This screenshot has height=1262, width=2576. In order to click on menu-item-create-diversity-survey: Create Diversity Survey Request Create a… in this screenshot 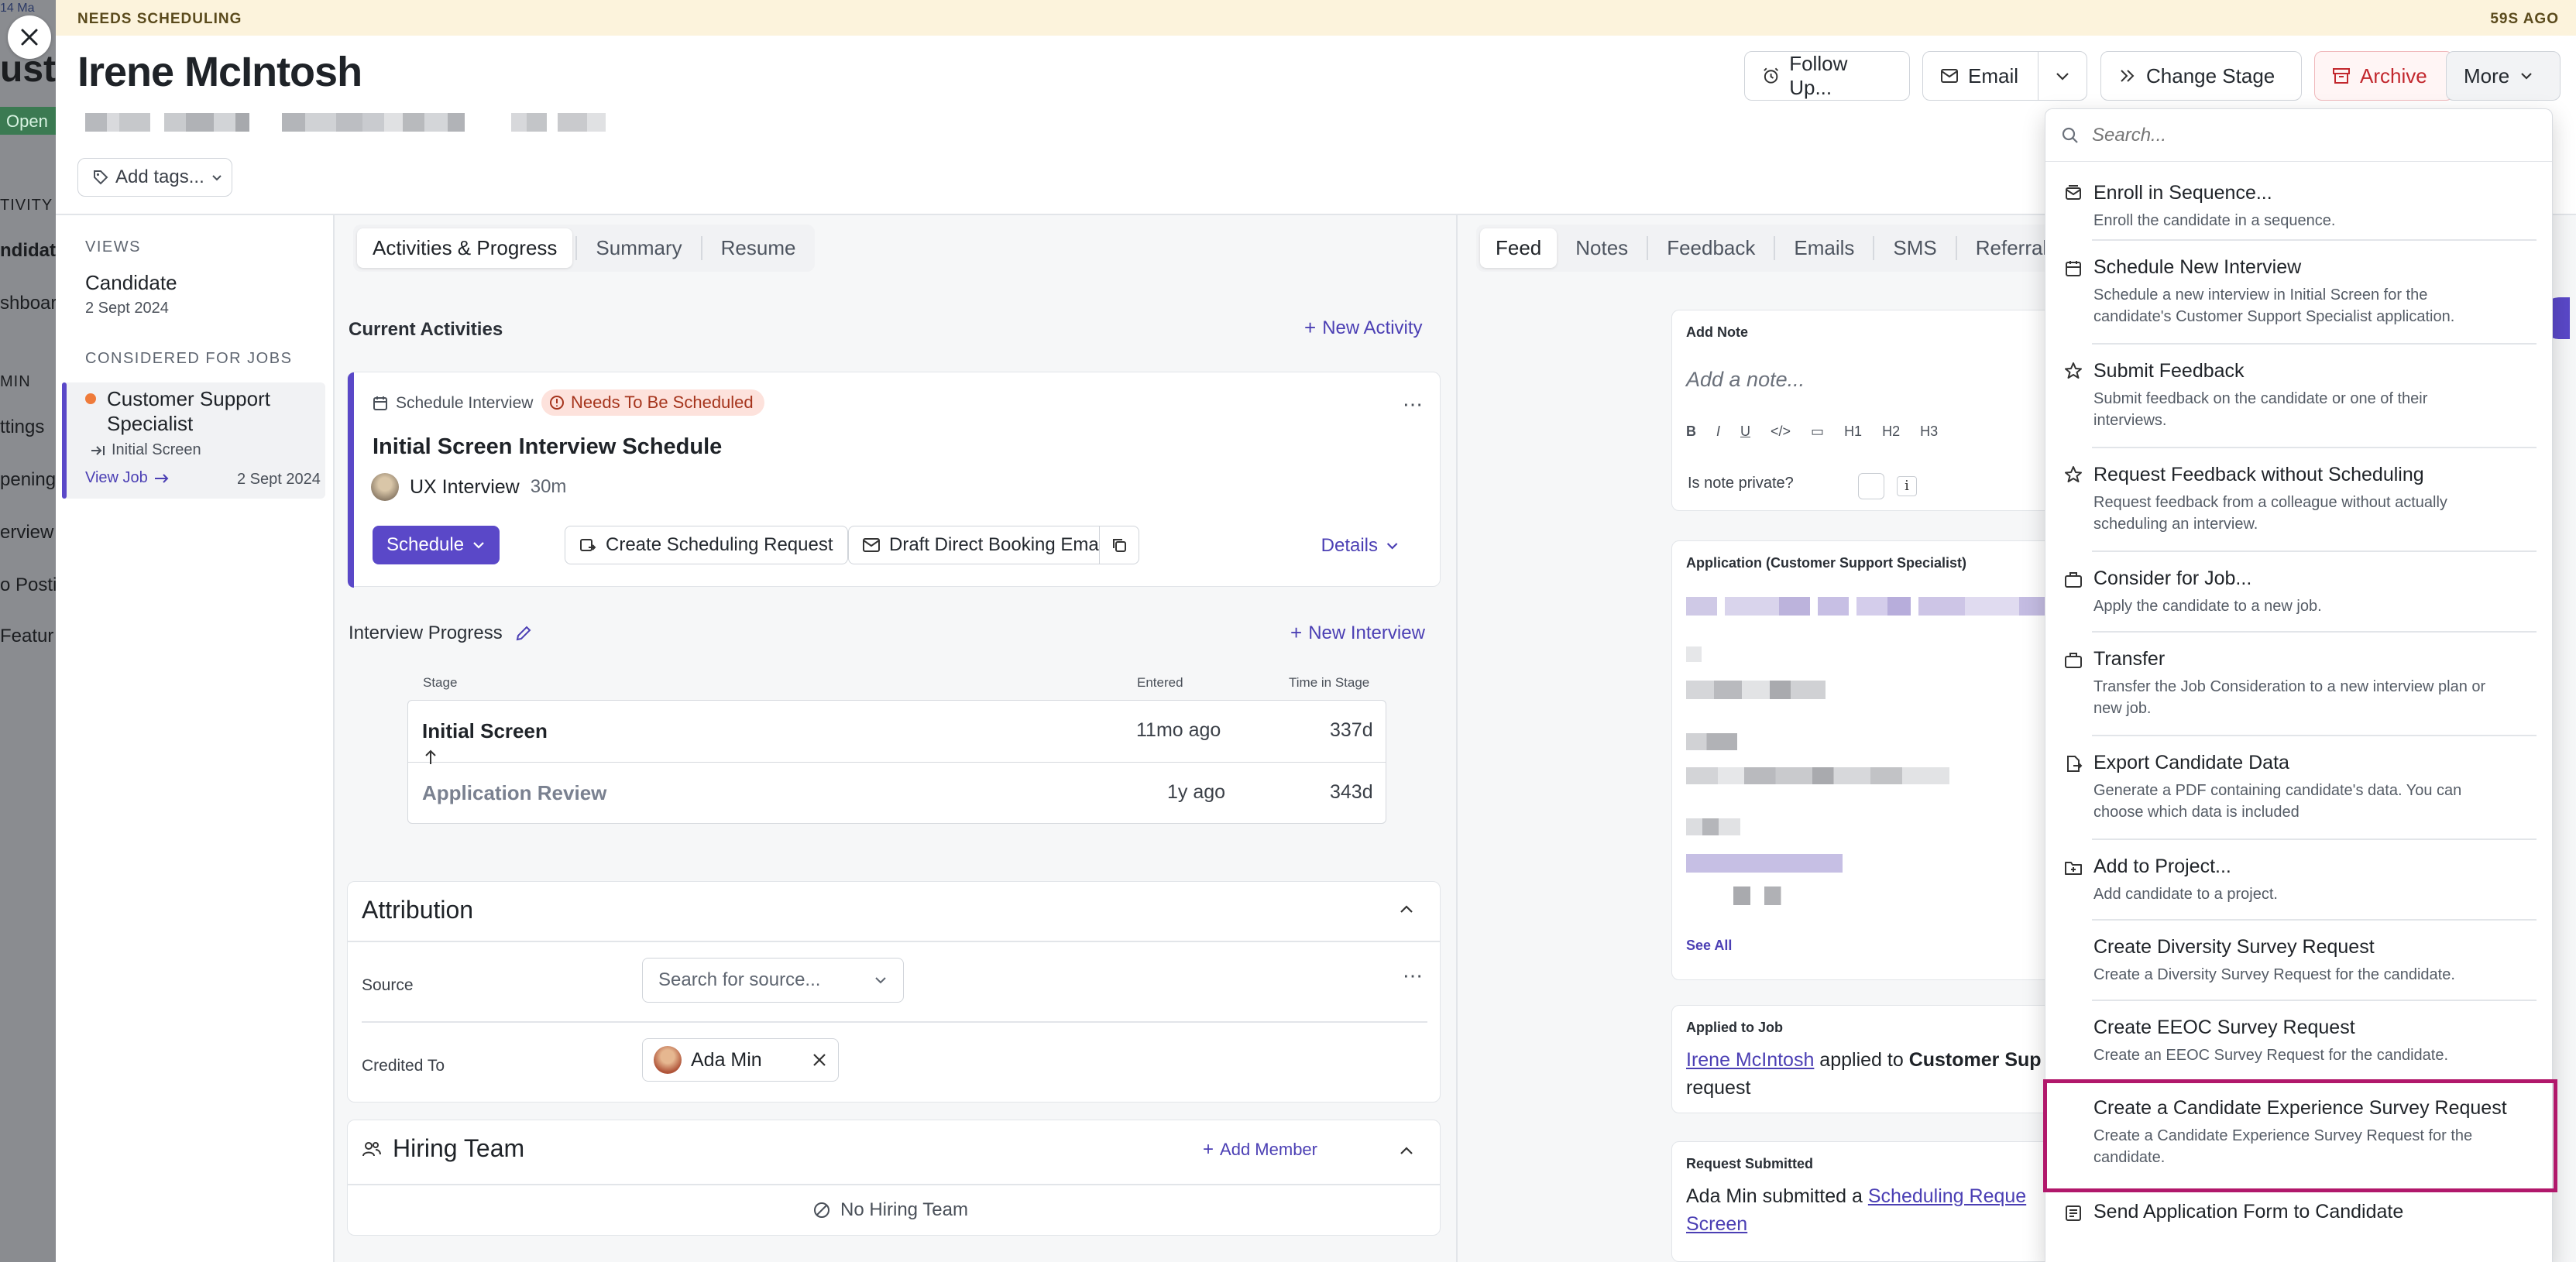, I will do `click(2298, 961)`.